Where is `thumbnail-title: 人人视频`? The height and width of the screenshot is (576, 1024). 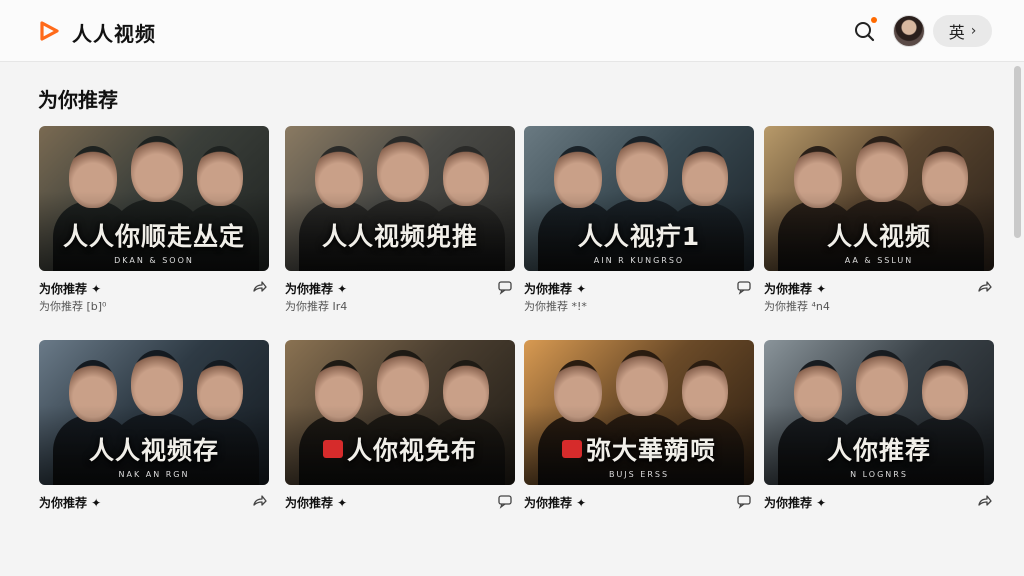
thumbnail-title: 人人视频 is located at coordinates (879, 235).